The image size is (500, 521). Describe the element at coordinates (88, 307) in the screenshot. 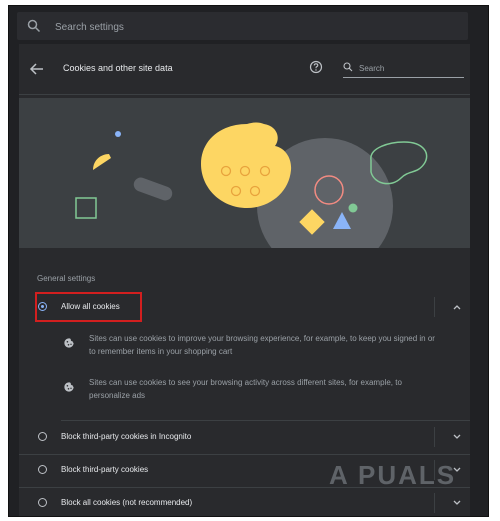

I see `red-highlight-box` at that location.